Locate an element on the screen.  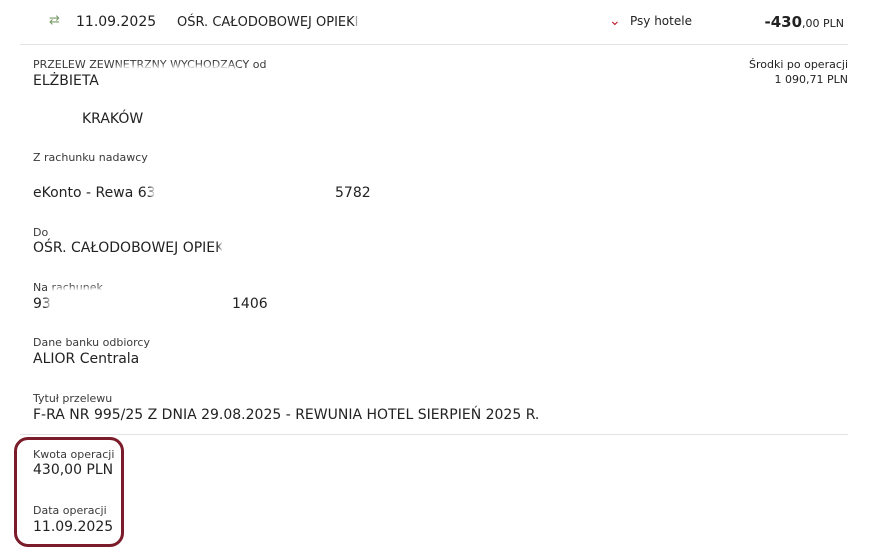
to-account-prefix: 93 is located at coordinates (42, 304).